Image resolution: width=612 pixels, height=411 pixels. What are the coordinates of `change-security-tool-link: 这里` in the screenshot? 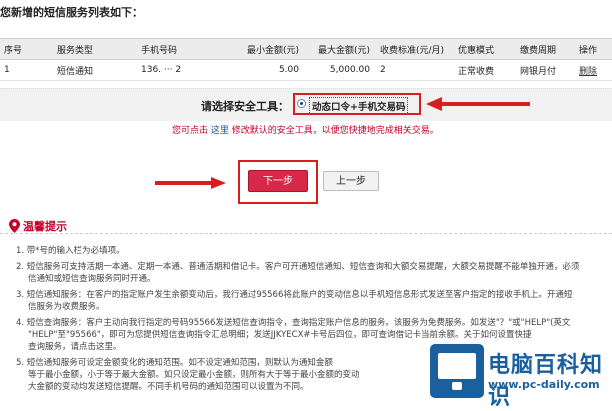 It's located at (220, 131).